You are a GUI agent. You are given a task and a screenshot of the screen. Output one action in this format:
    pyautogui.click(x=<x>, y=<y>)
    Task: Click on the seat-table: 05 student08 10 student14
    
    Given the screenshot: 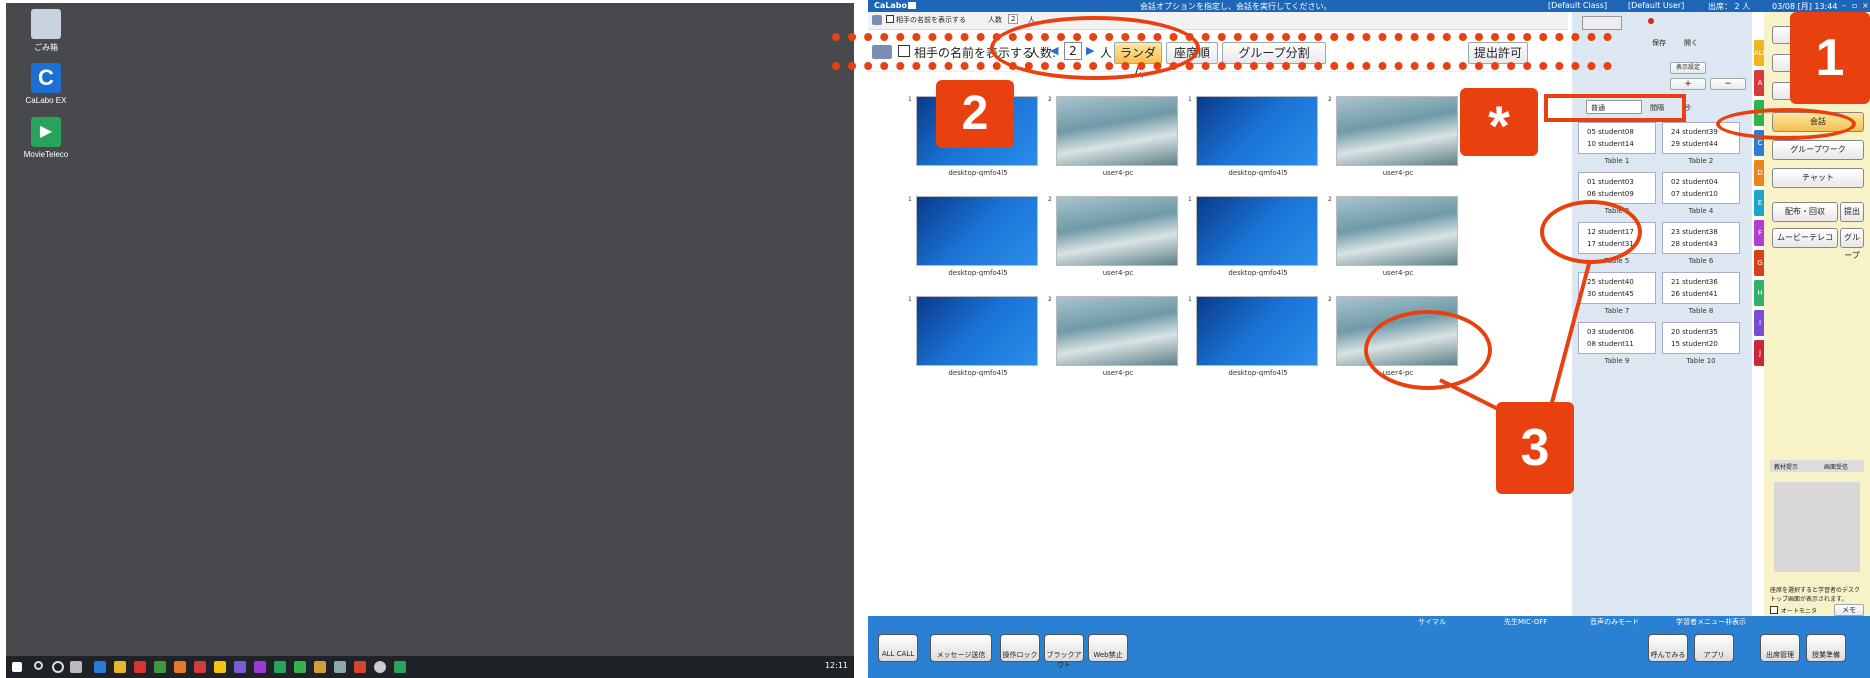 What is the action you would take?
    pyautogui.click(x=1617, y=138)
    